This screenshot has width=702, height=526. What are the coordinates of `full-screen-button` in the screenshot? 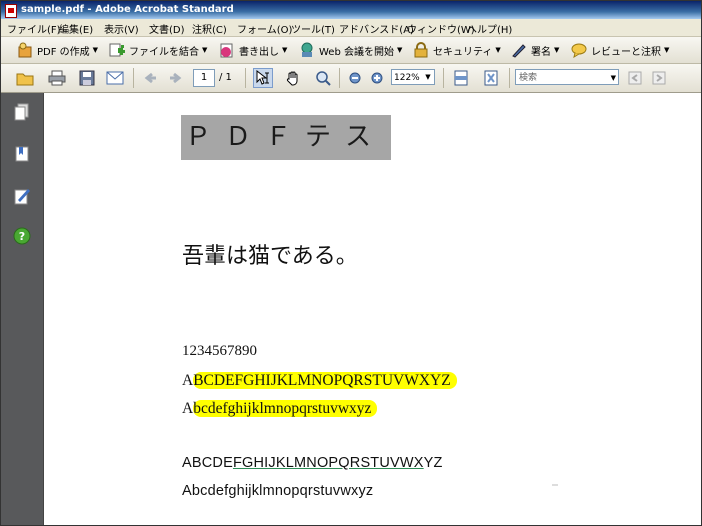 It's located at (491, 78).